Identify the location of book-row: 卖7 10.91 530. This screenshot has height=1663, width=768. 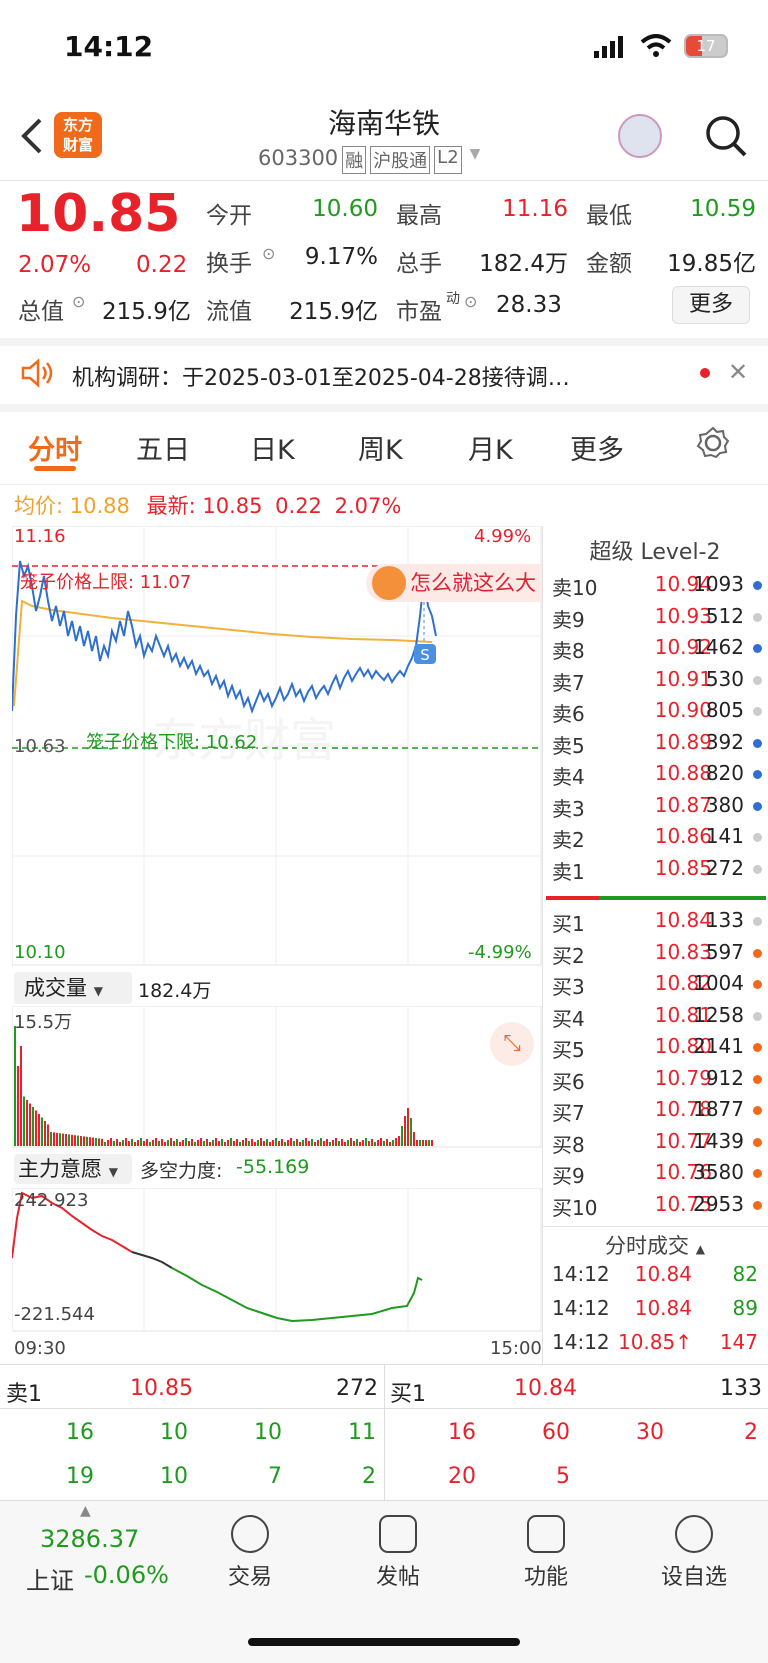
(655, 682).